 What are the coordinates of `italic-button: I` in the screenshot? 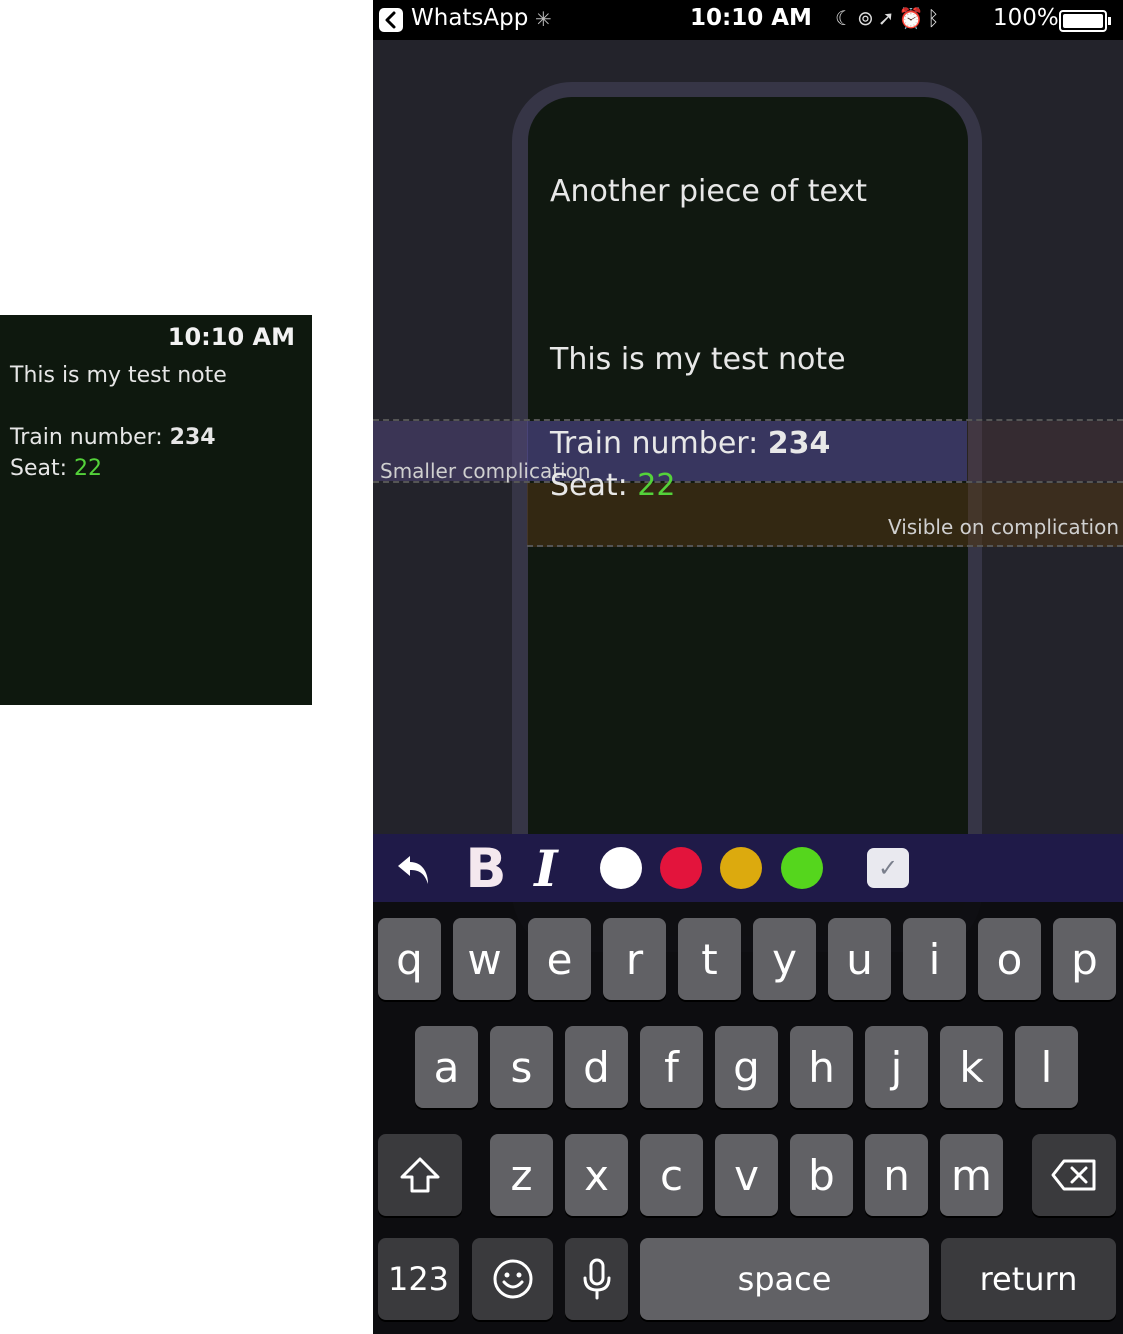 It's located at (546, 868).